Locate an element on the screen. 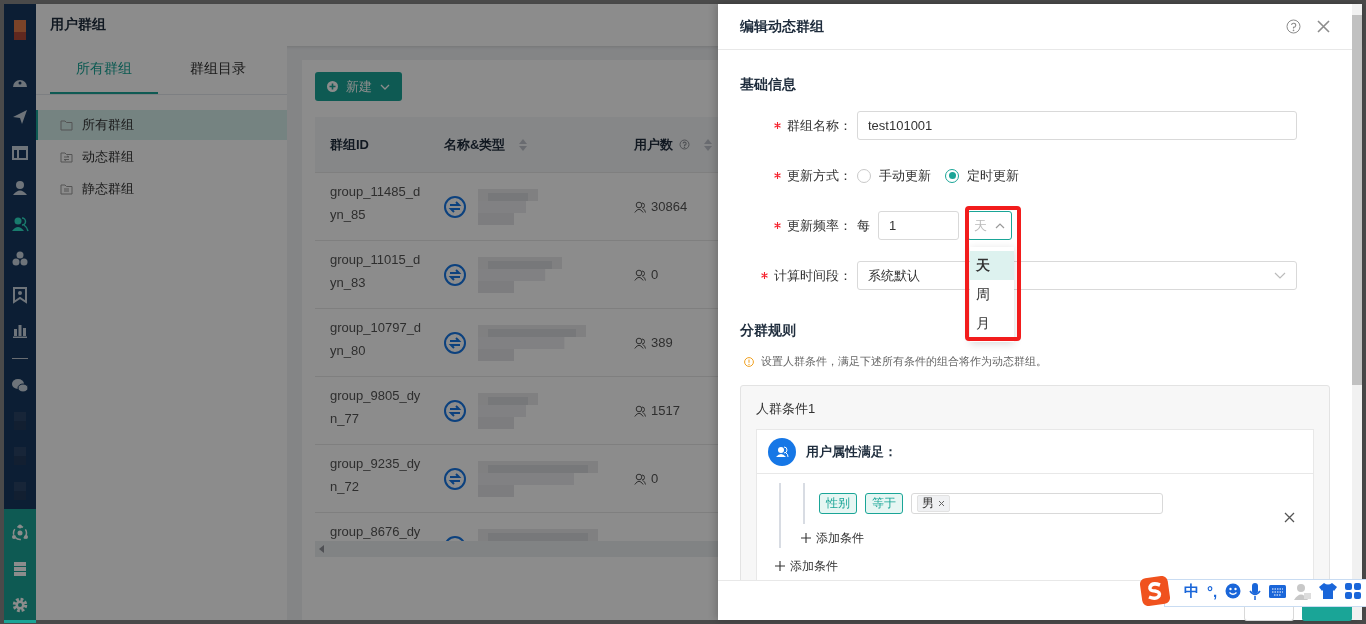 The height and width of the screenshot is (624, 1366). radio-option: 定时更新 is located at coordinates (982, 175).